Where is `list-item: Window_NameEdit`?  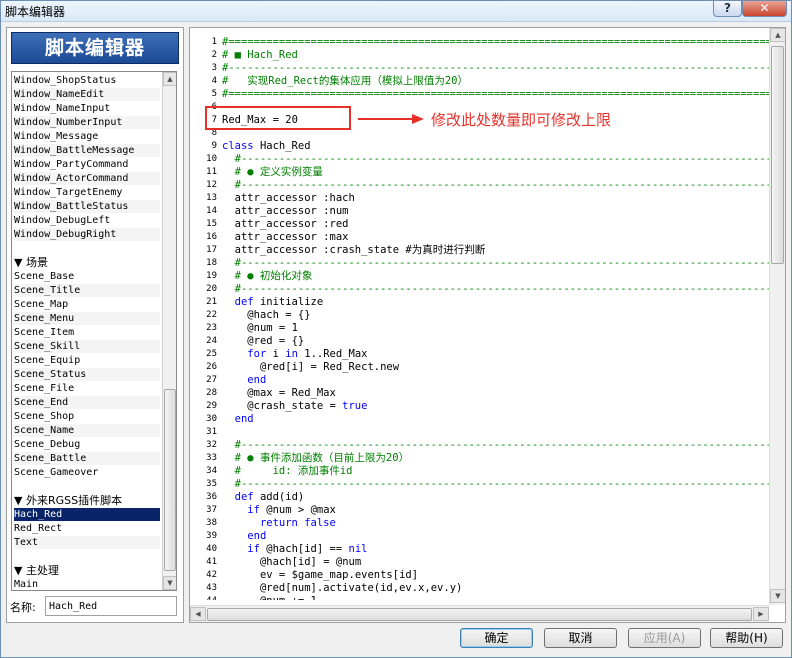 list-item: Window_NameEdit is located at coordinates (87, 94).